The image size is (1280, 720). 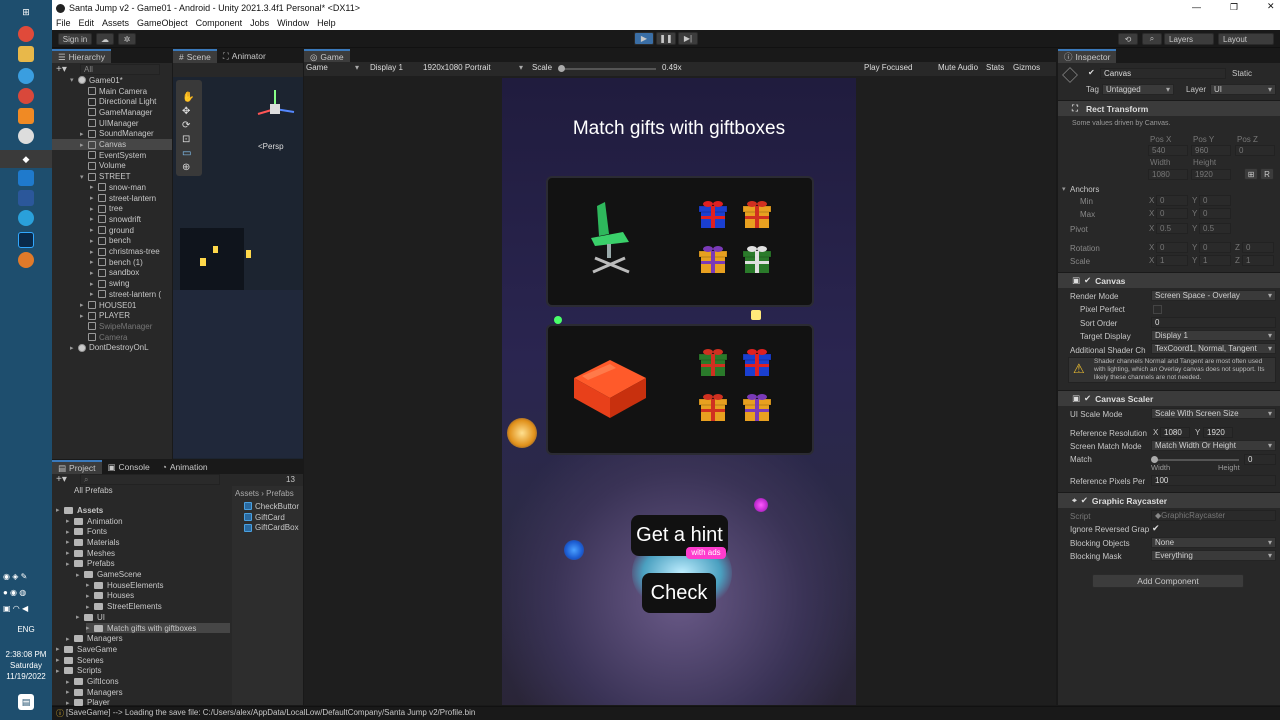 I want to click on vector-z-field: 1, so click(x=1258, y=260).